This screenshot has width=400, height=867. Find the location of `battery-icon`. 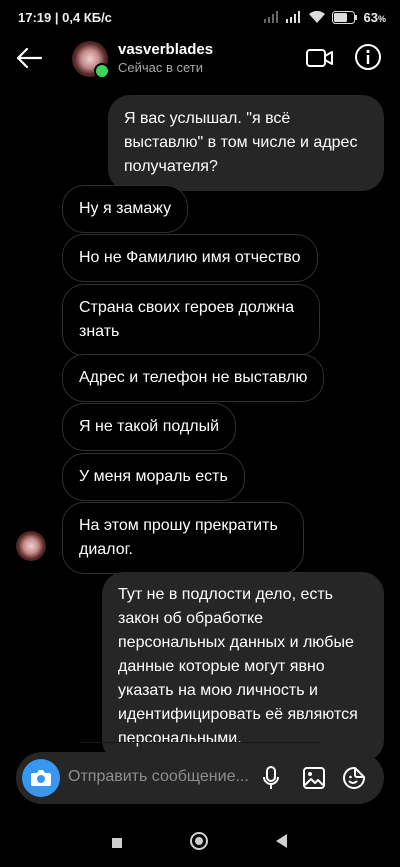

battery-icon is located at coordinates (344, 17).